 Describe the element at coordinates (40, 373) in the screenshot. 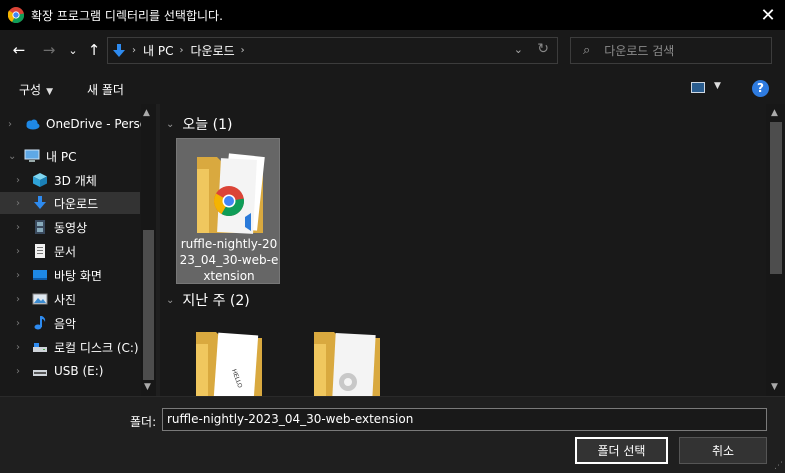

I see `usb-drive-icon` at that location.